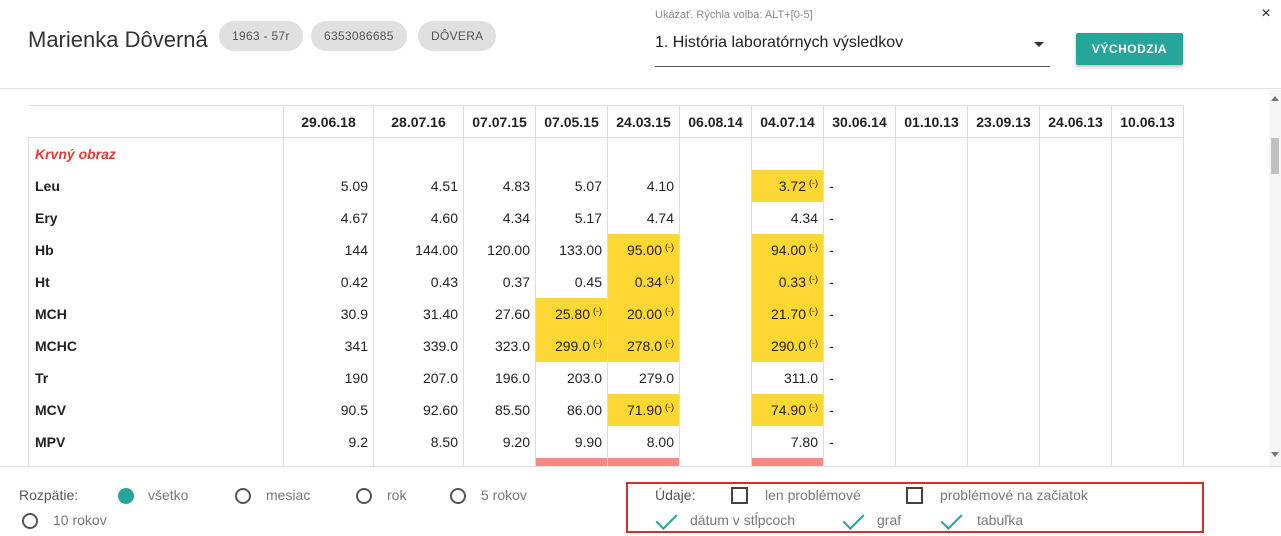  What do you see at coordinates (457, 36) in the screenshot?
I see `insurer-chip: DÔVERA` at bounding box center [457, 36].